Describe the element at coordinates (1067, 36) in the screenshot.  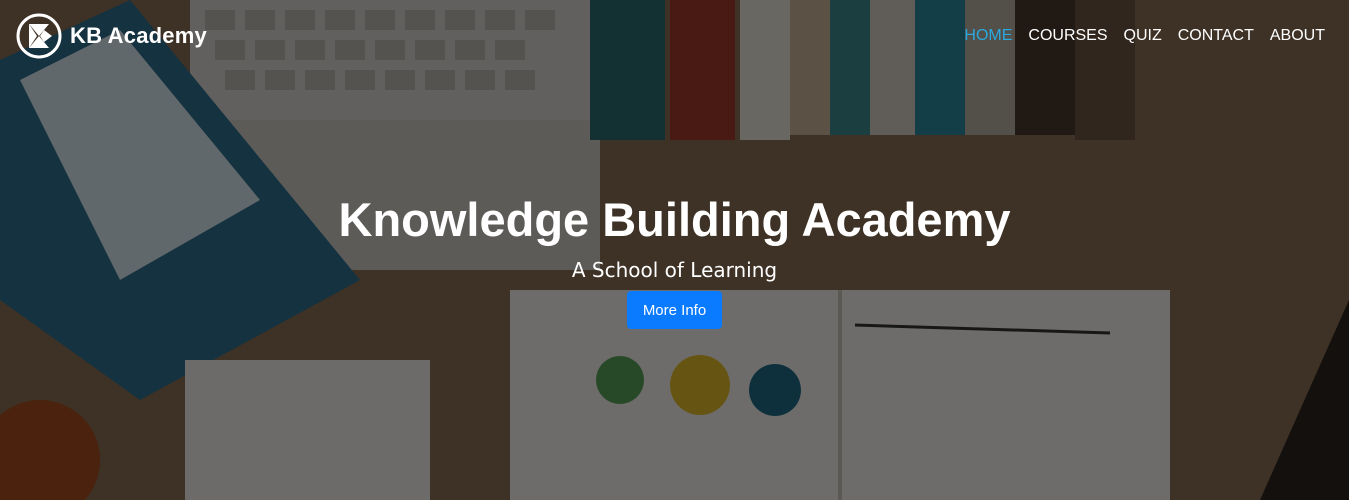
I see `nav-link-courses: COURSES` at that location.